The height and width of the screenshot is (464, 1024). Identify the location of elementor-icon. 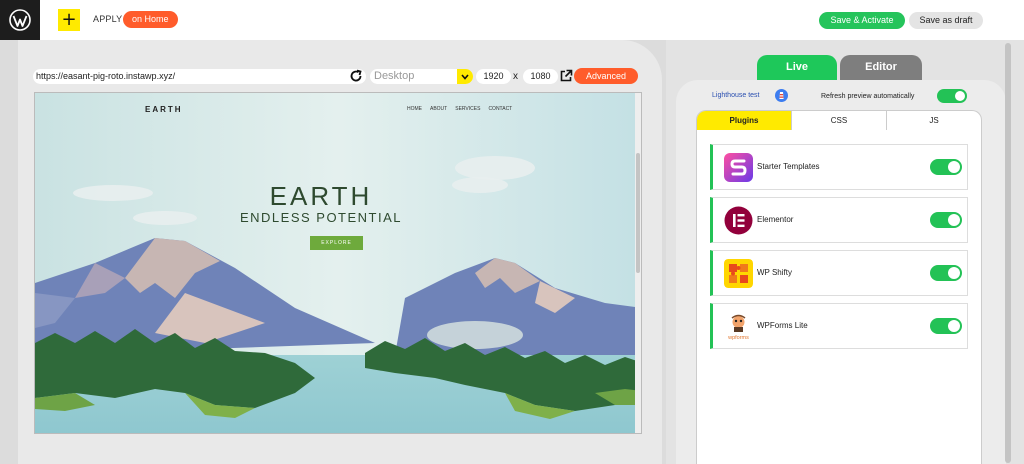
(738, 220).